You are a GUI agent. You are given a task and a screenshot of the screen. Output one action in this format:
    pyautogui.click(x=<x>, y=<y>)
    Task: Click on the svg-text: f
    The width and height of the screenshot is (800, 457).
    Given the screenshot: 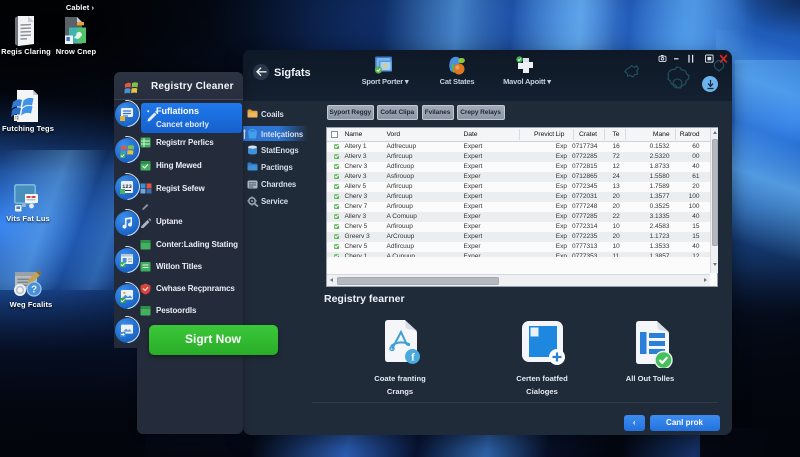 What is the action you would take?
    pyautogui.click(x=413, y=358)
    